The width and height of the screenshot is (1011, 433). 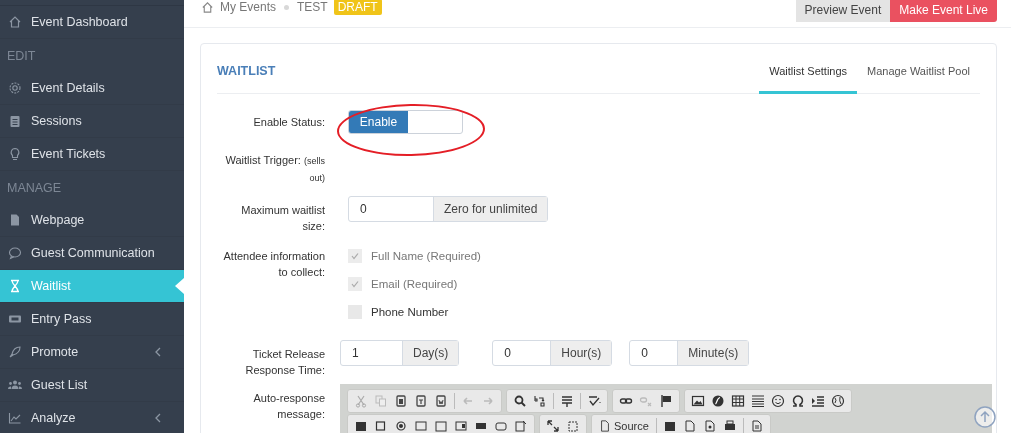 I want to click on tab: Manage Waitlist Pool, so click(x=918, y=79).